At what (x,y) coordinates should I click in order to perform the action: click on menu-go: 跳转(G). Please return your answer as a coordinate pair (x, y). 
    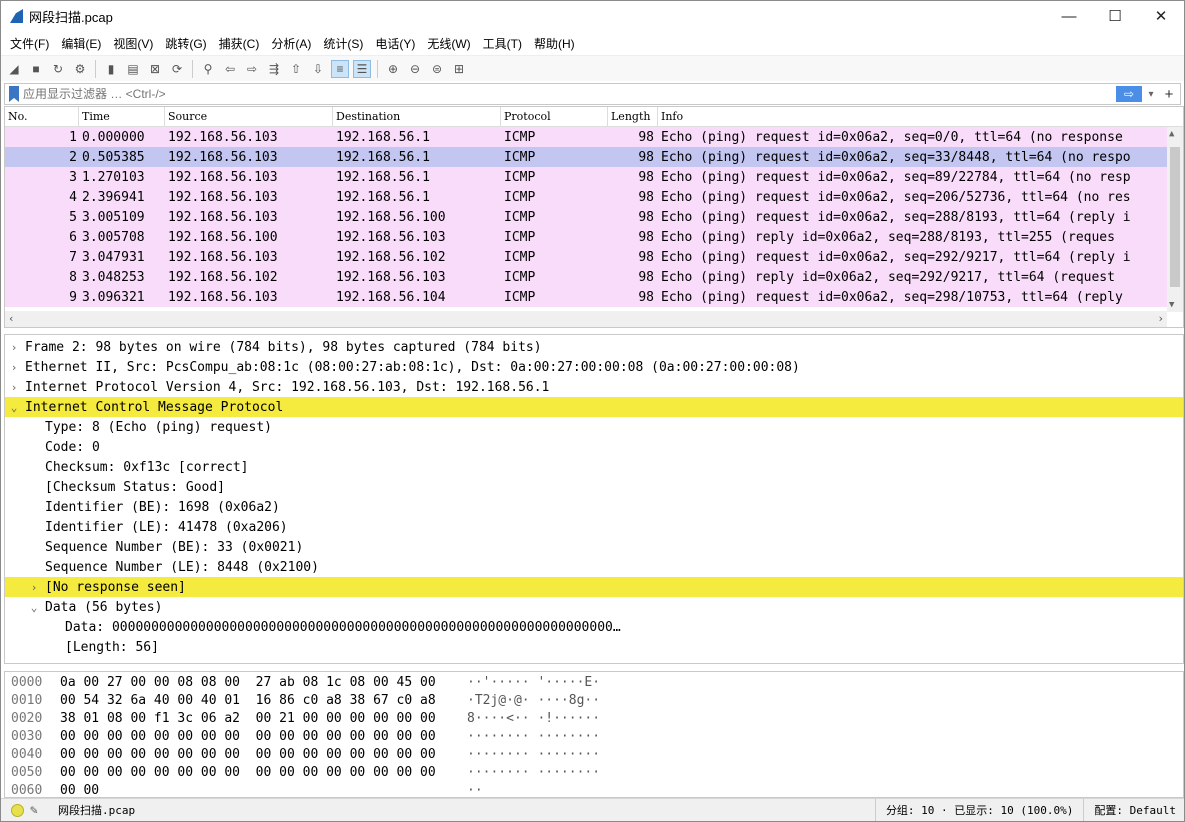
    Looking at the image, I should click on (185, 43).